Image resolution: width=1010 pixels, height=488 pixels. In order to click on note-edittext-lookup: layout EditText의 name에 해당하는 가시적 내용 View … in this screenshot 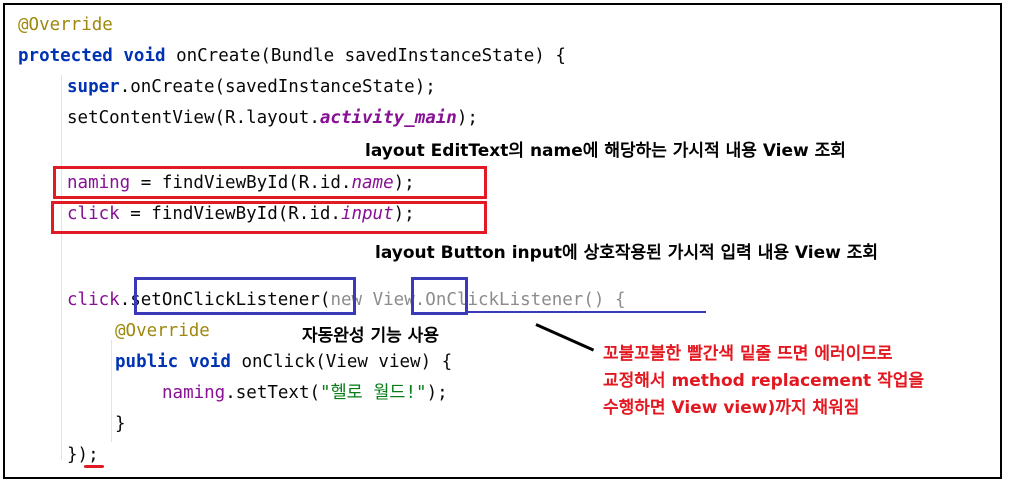, I will do `click(605, 151)`.